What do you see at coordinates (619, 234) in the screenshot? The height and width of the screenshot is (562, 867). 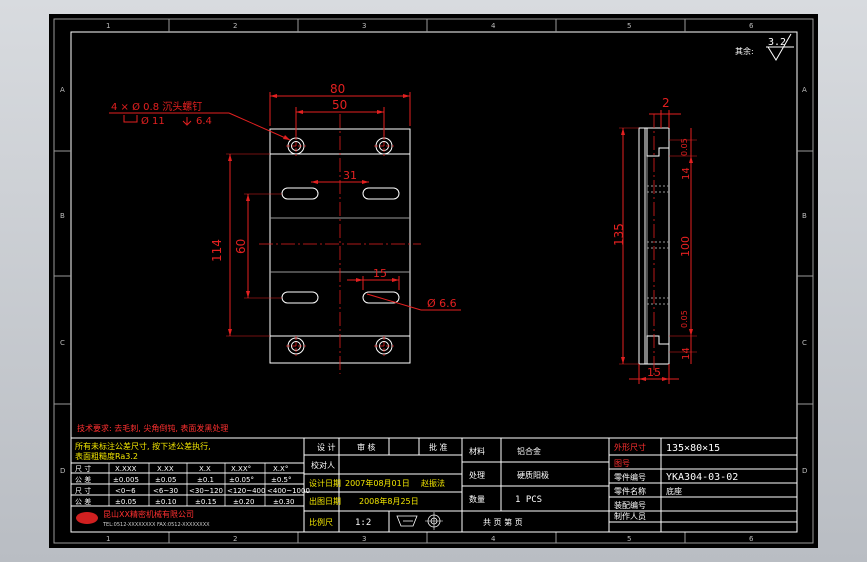 I see `dim-total-height: 135` at bounding box center [619, 234].